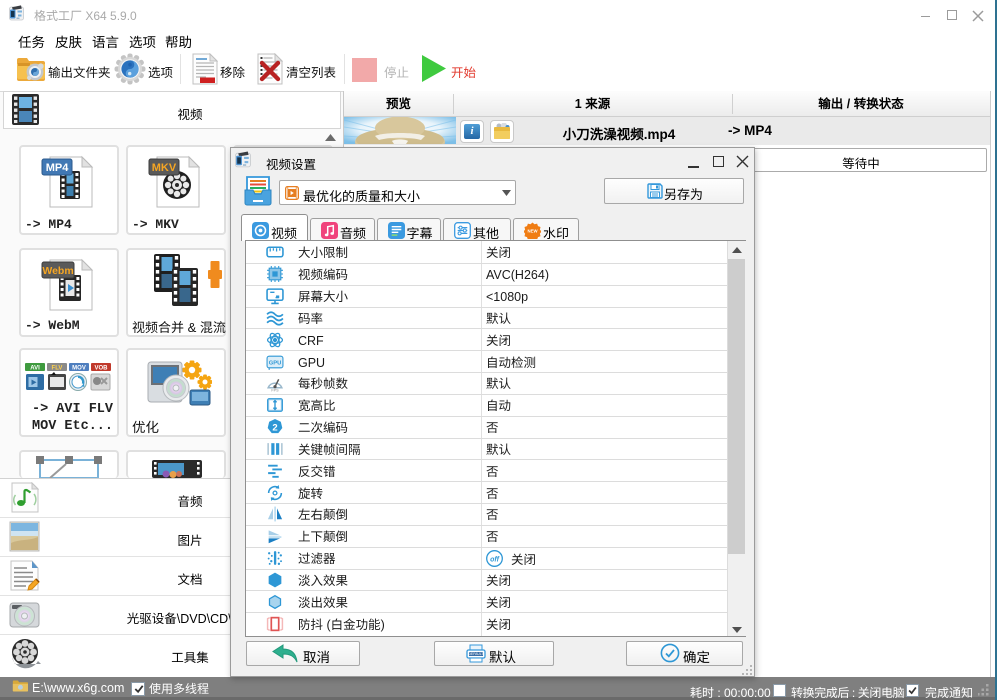  What do you see at coordinates (57, 271) in the screenshot?
I see `svg-text: Webm` at bounding box center [57, 271].